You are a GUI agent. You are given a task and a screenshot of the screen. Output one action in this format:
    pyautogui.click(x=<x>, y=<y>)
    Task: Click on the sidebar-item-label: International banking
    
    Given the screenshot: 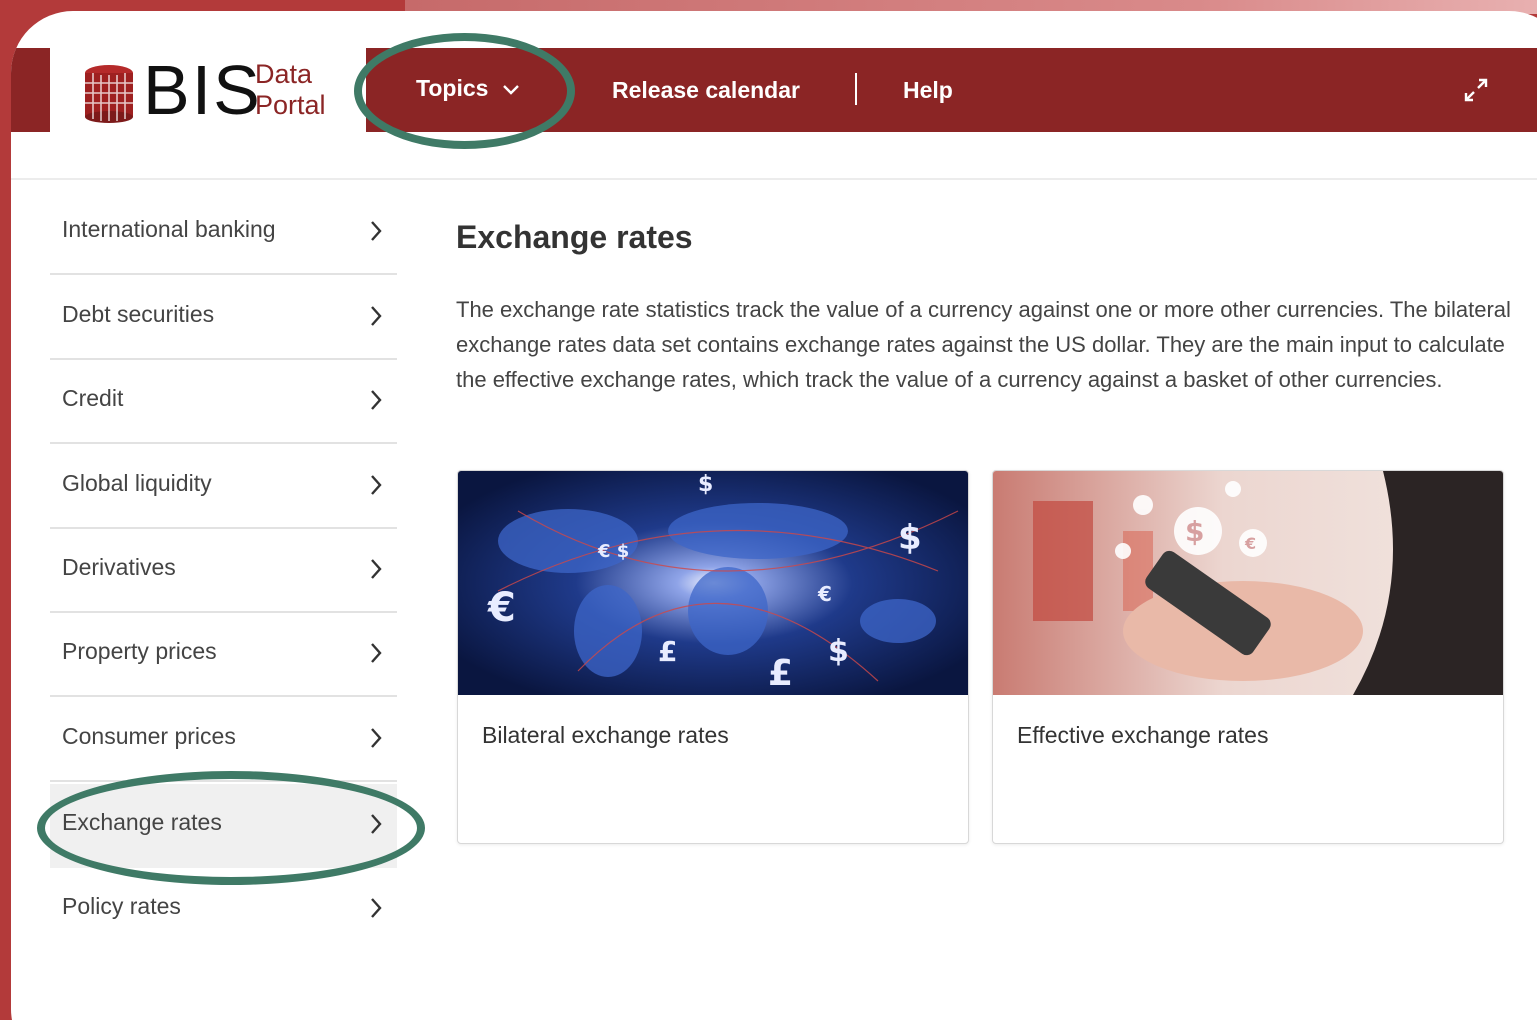 What is the action you would take?
    pyautogui.click(x=169, y=229)
    